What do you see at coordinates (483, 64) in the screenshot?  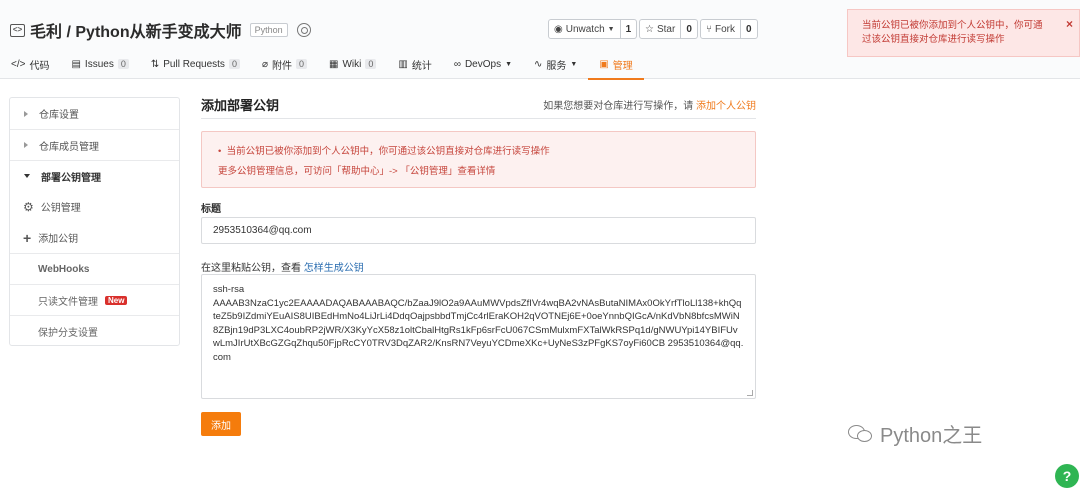 I see `tab-devops: ∞ DevOps ▼` at bounding box center [483, 64].